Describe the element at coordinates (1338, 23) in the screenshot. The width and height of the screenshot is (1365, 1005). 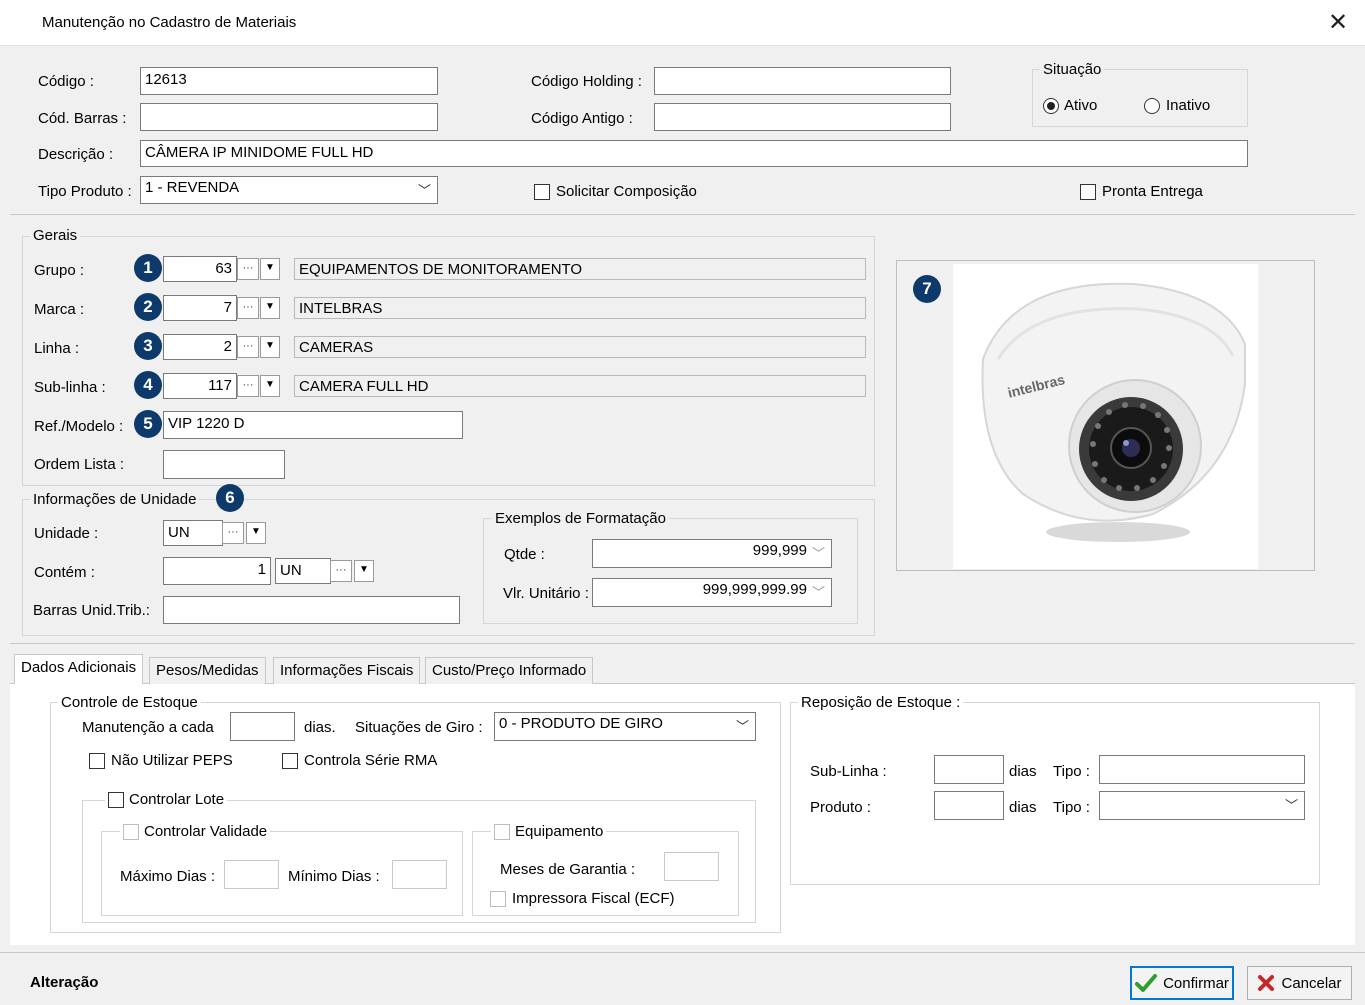
I see `close-icon: ✕` at that location.